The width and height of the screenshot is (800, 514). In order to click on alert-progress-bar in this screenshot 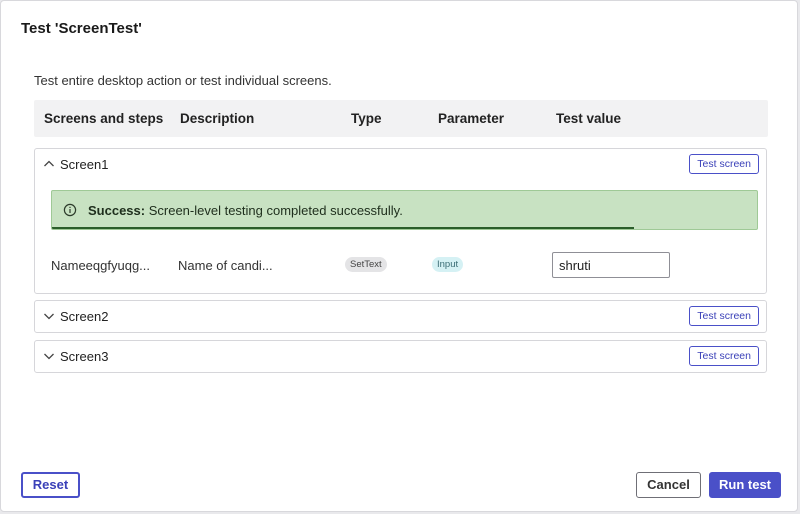, I will do `click(343, 228)`.